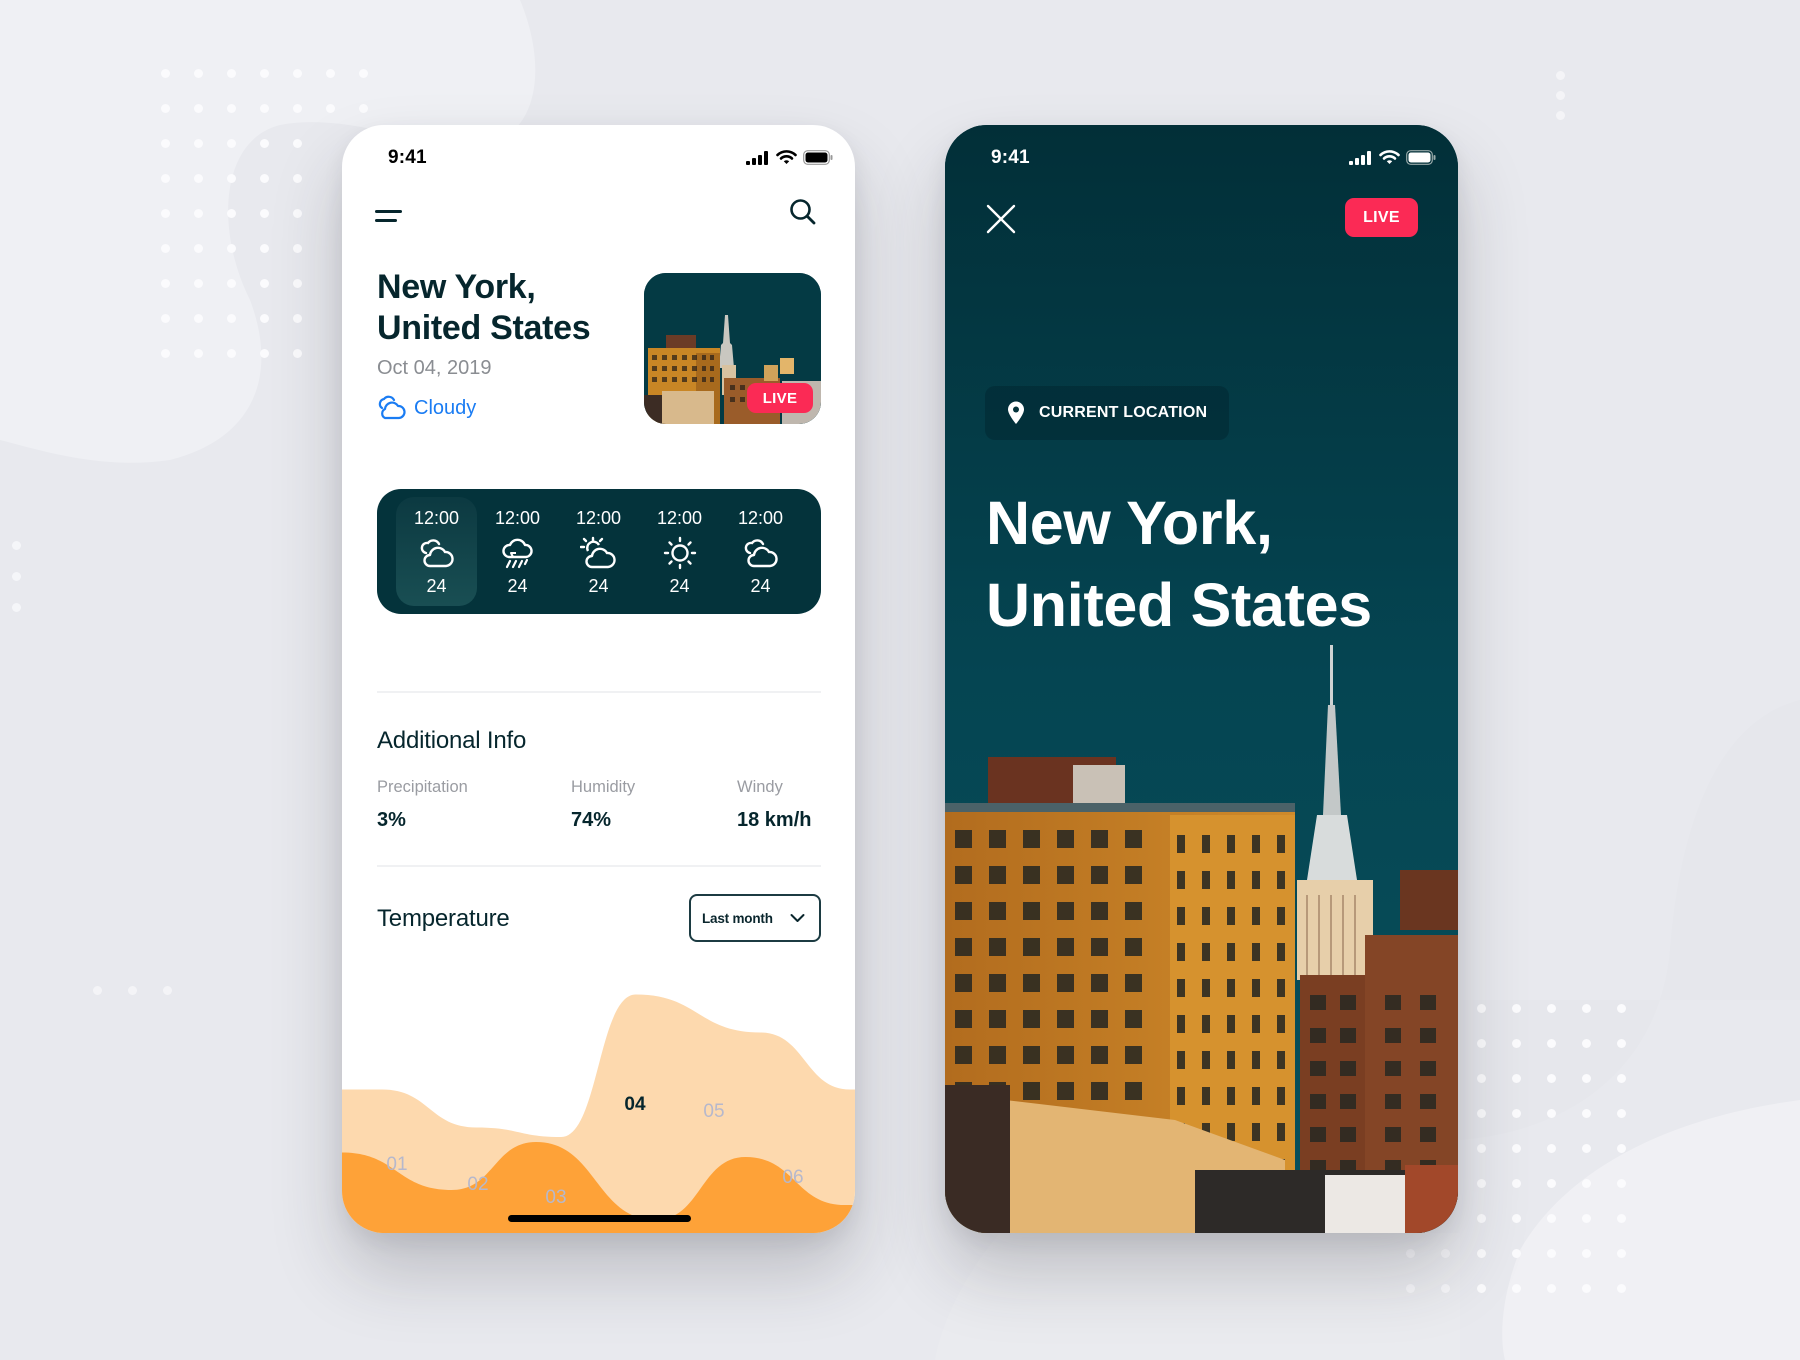 This screenshot has width=1800, height=1360. I want to click on info-label: Humidity, so click(603, 787).